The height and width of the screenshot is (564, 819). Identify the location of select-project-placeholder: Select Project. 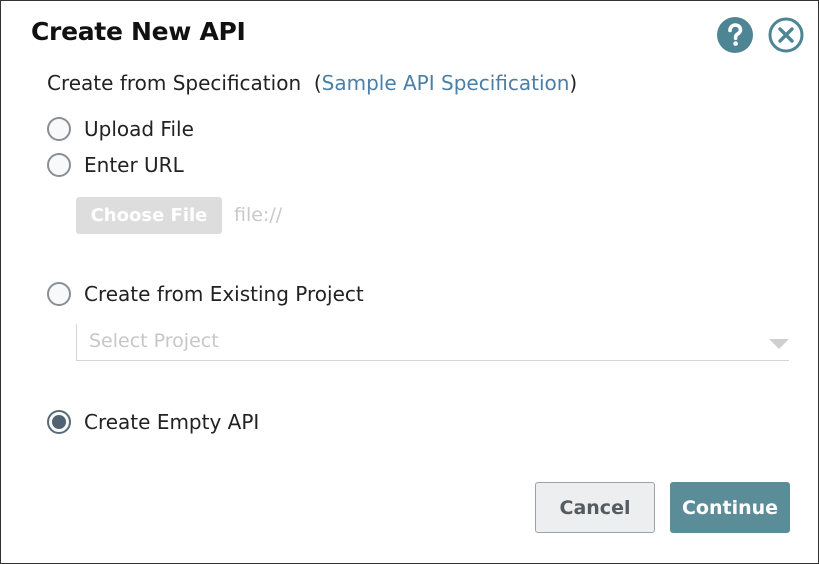
(154, 341).